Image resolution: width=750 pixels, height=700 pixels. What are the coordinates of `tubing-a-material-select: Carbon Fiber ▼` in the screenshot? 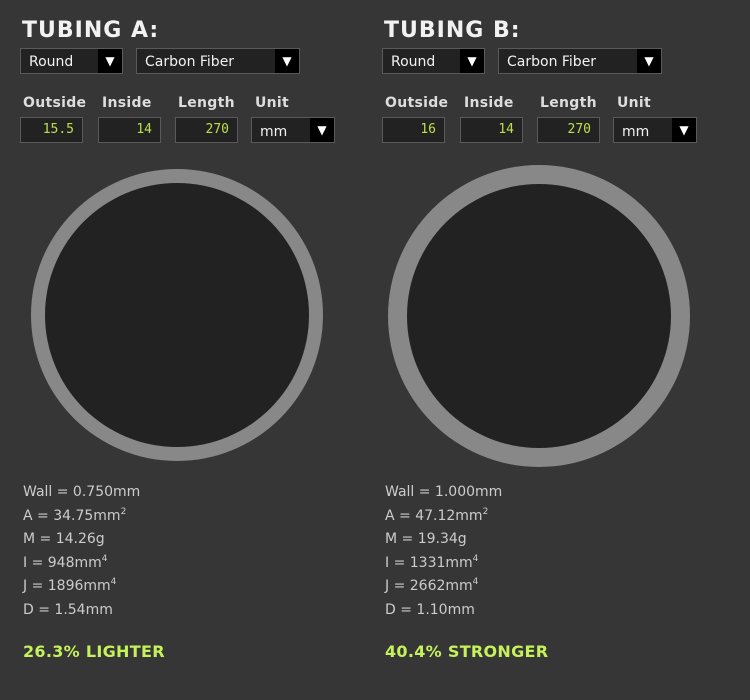 It's located at (218, 61).